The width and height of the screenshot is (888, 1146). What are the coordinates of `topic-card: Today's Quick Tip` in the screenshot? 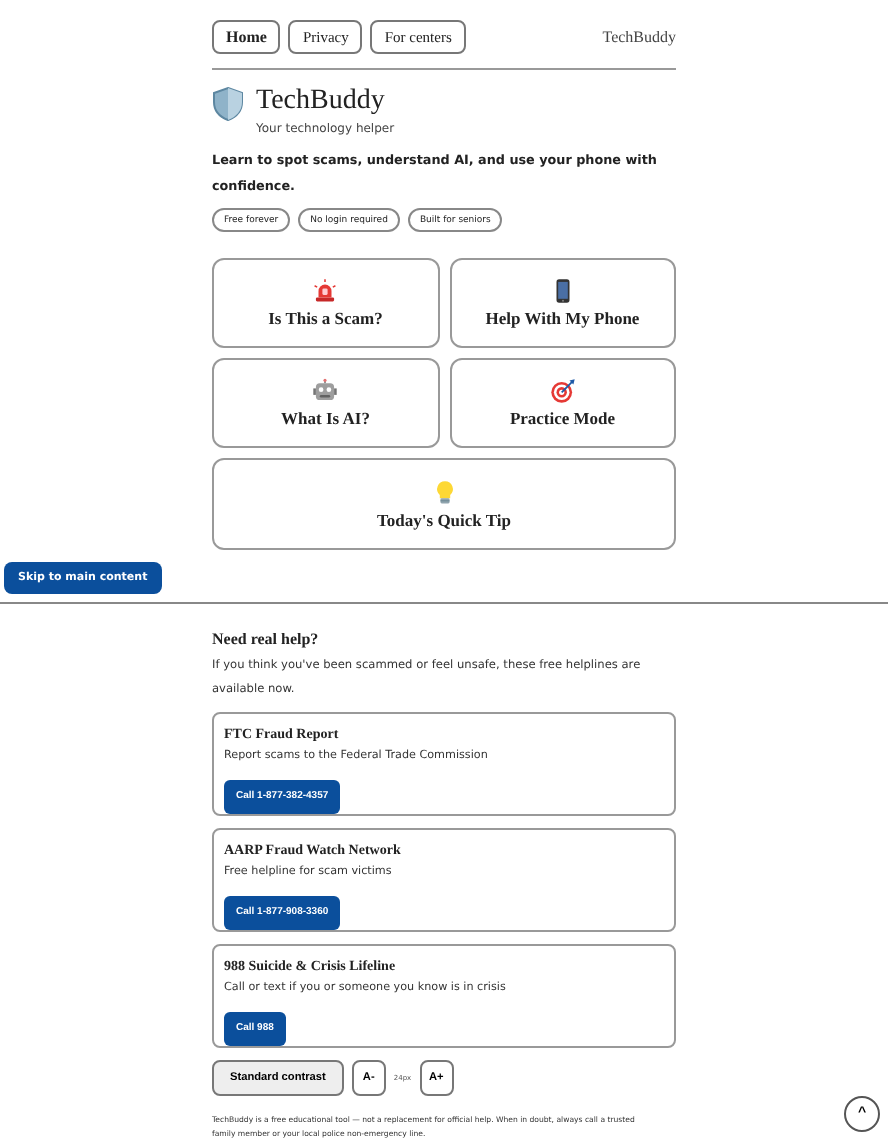 It's located at (444, 504).